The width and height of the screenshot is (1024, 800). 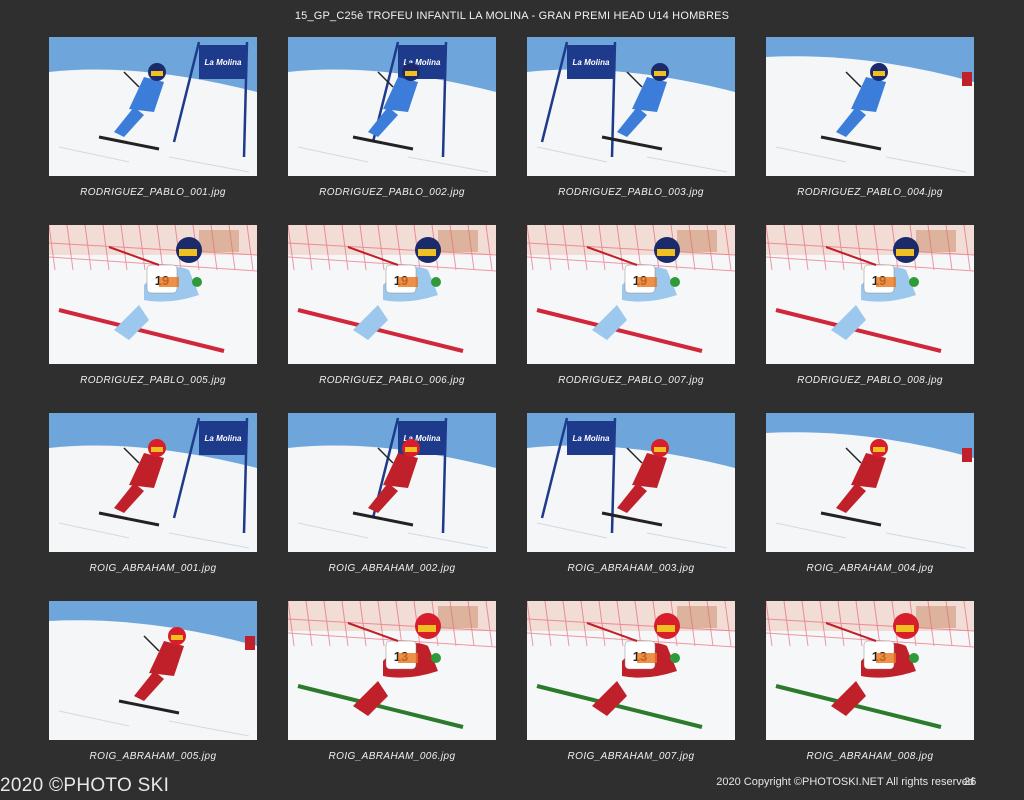 I want to click on thumbnail-item: 13 ROIG_ABRAHAM_006.jpg, so click(x=392, y=681).